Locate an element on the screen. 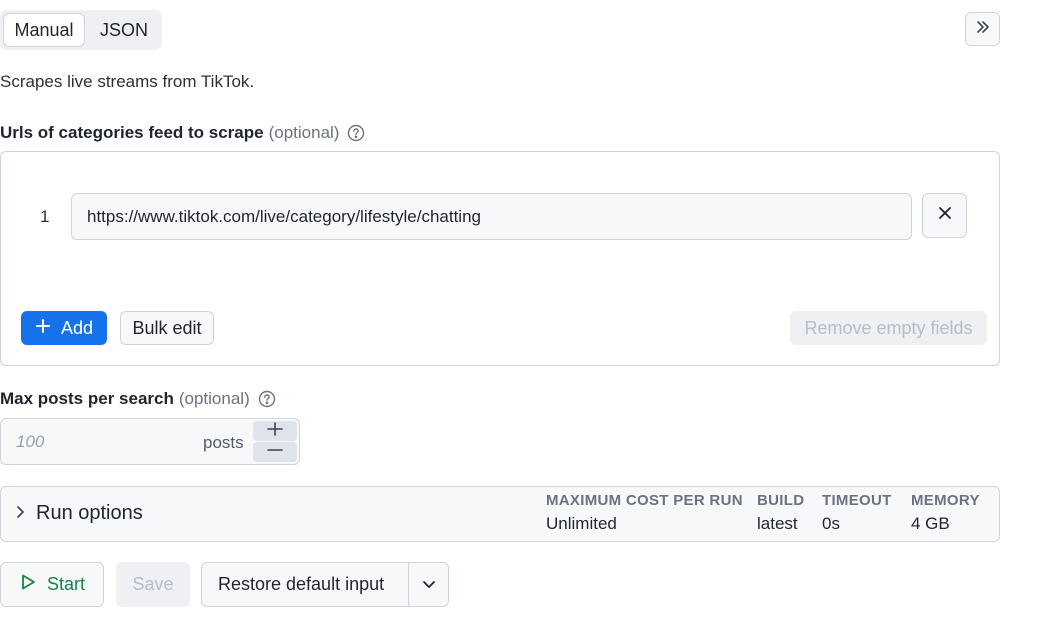  start-button-label: Start is located at coordinates (65, 584).